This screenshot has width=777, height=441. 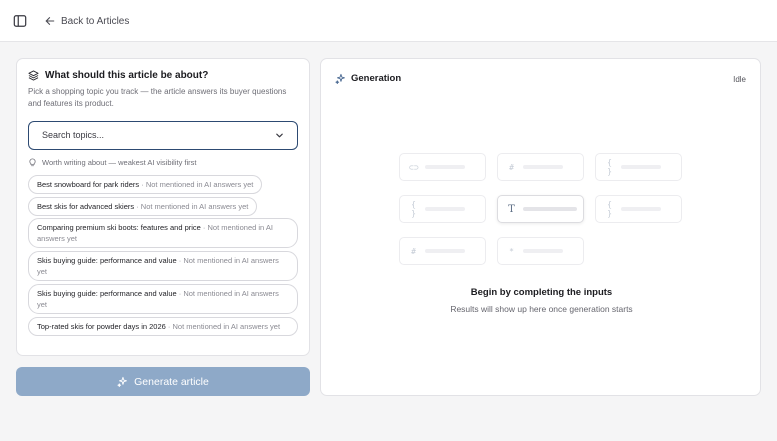 I want to click on suggestion-label: Best skis for advanced skiers, so click(x=86, y=206).